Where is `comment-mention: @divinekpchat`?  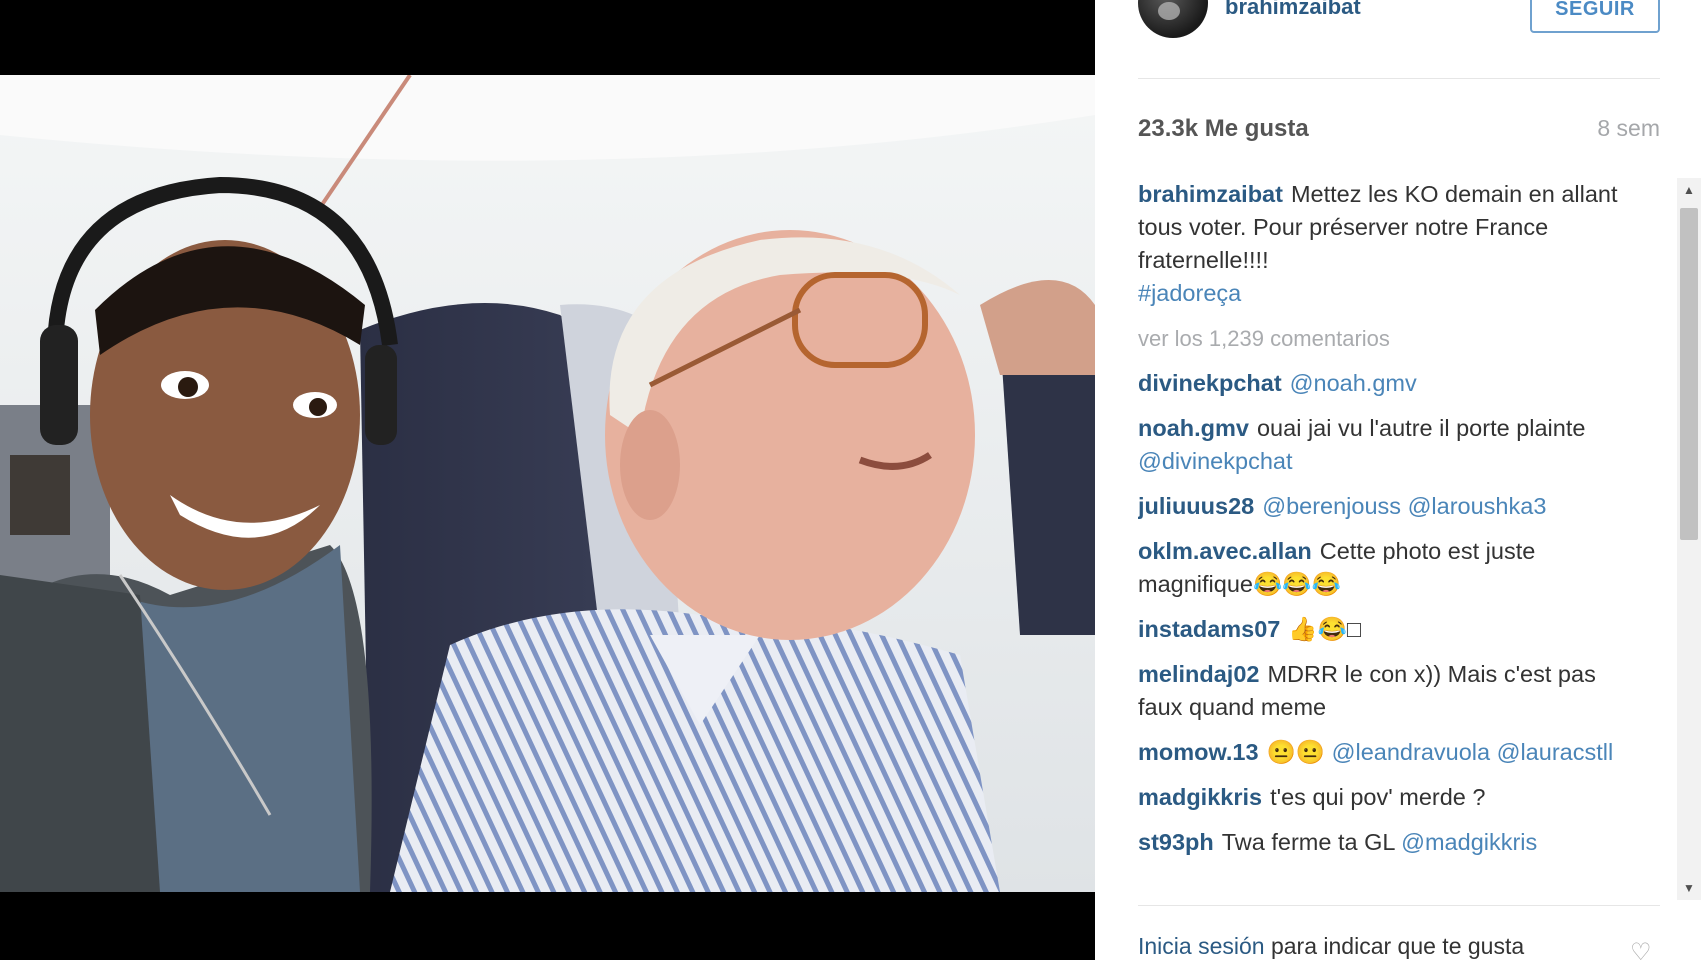 comment-mention: @divinekpchat is located at coordinates (1215, 461).